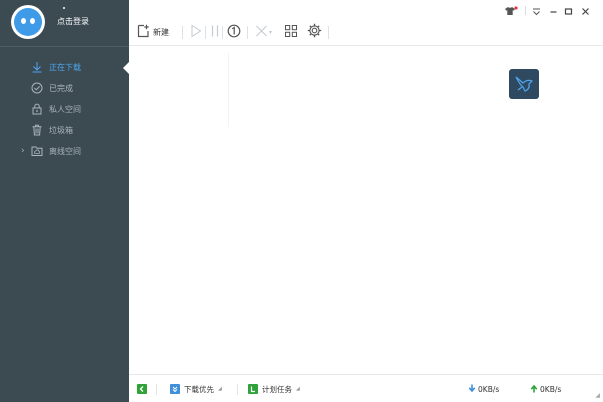 The height and width of the screenshot is (402, 603). I want to click on empty-list-divider, so click(228, 90).